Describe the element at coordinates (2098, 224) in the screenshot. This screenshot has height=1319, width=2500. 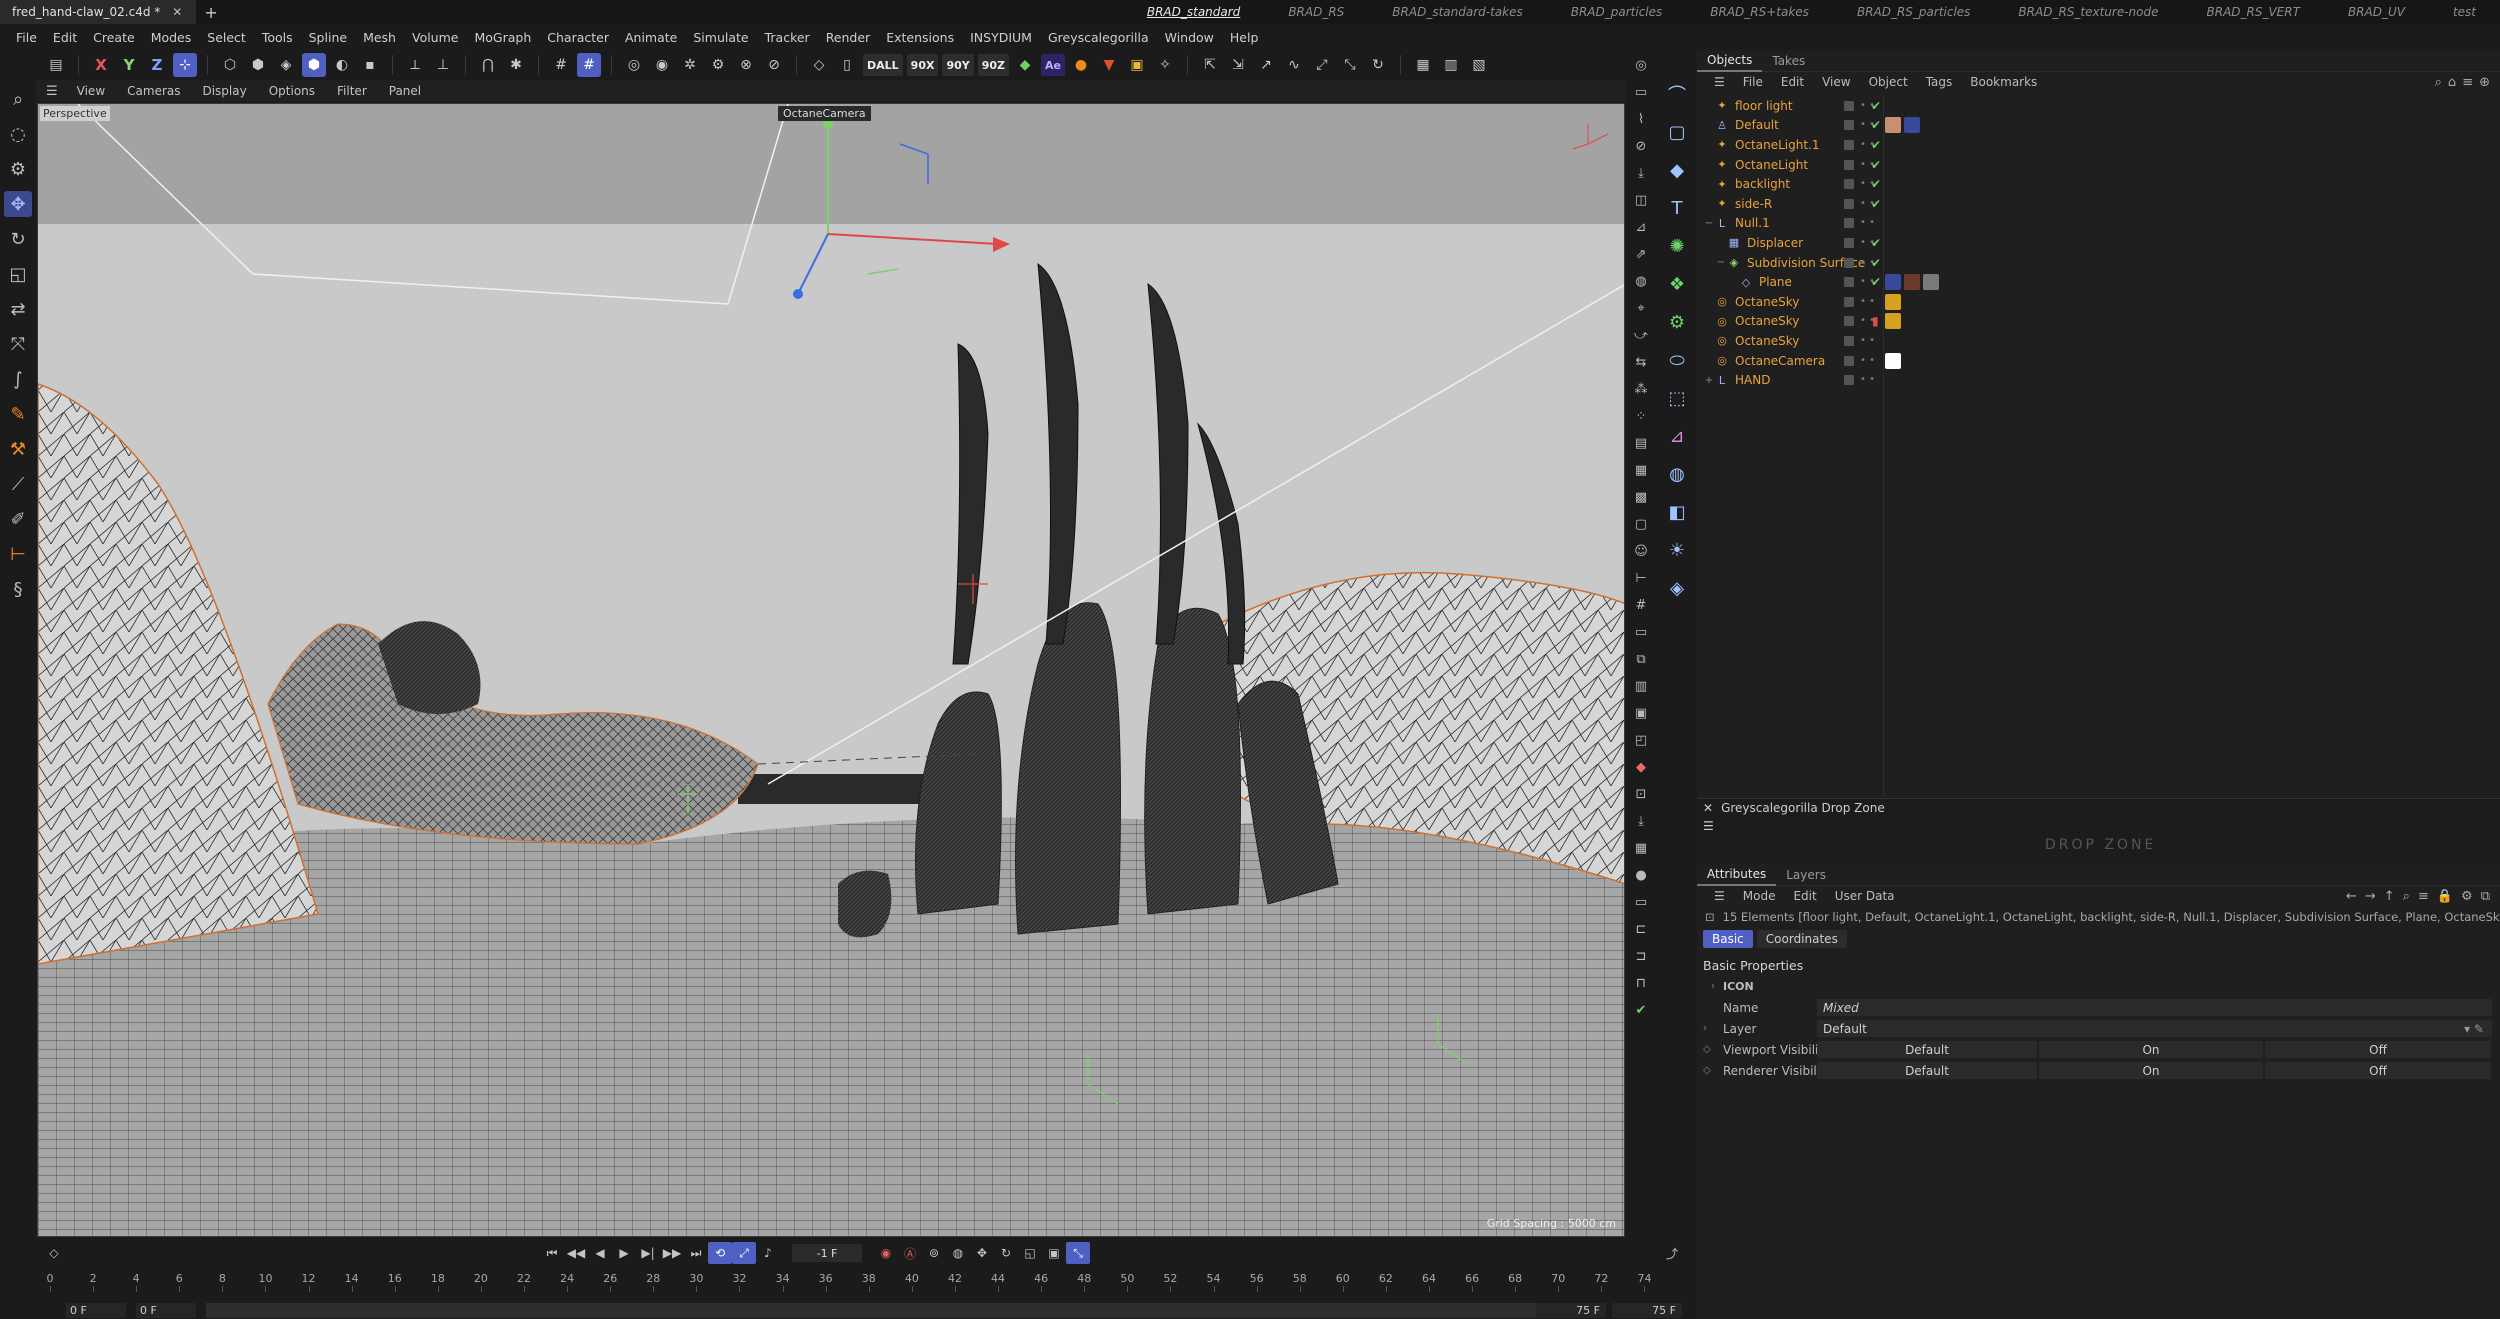
I see `object-row-null-1: − L Null.1 • •` at that location.